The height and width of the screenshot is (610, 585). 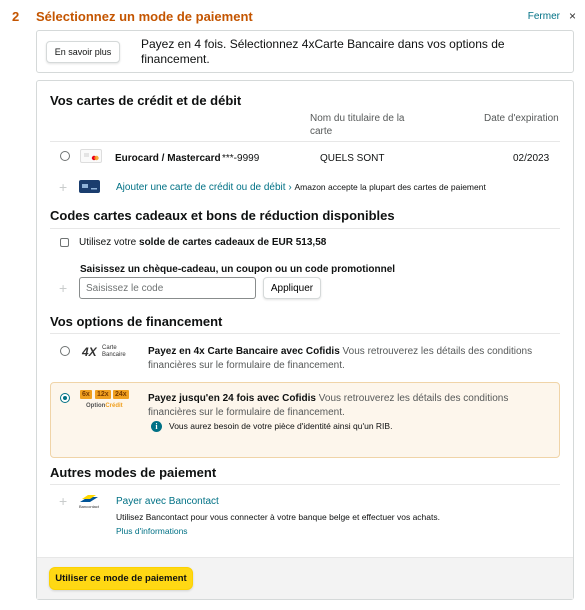 What do you see at coordinates (232, 398) in the screenshot?
I see `financing-option-24x-title: Payez jusqu'en 24 fois avec Cofidis` at bounding box center [232, 398].